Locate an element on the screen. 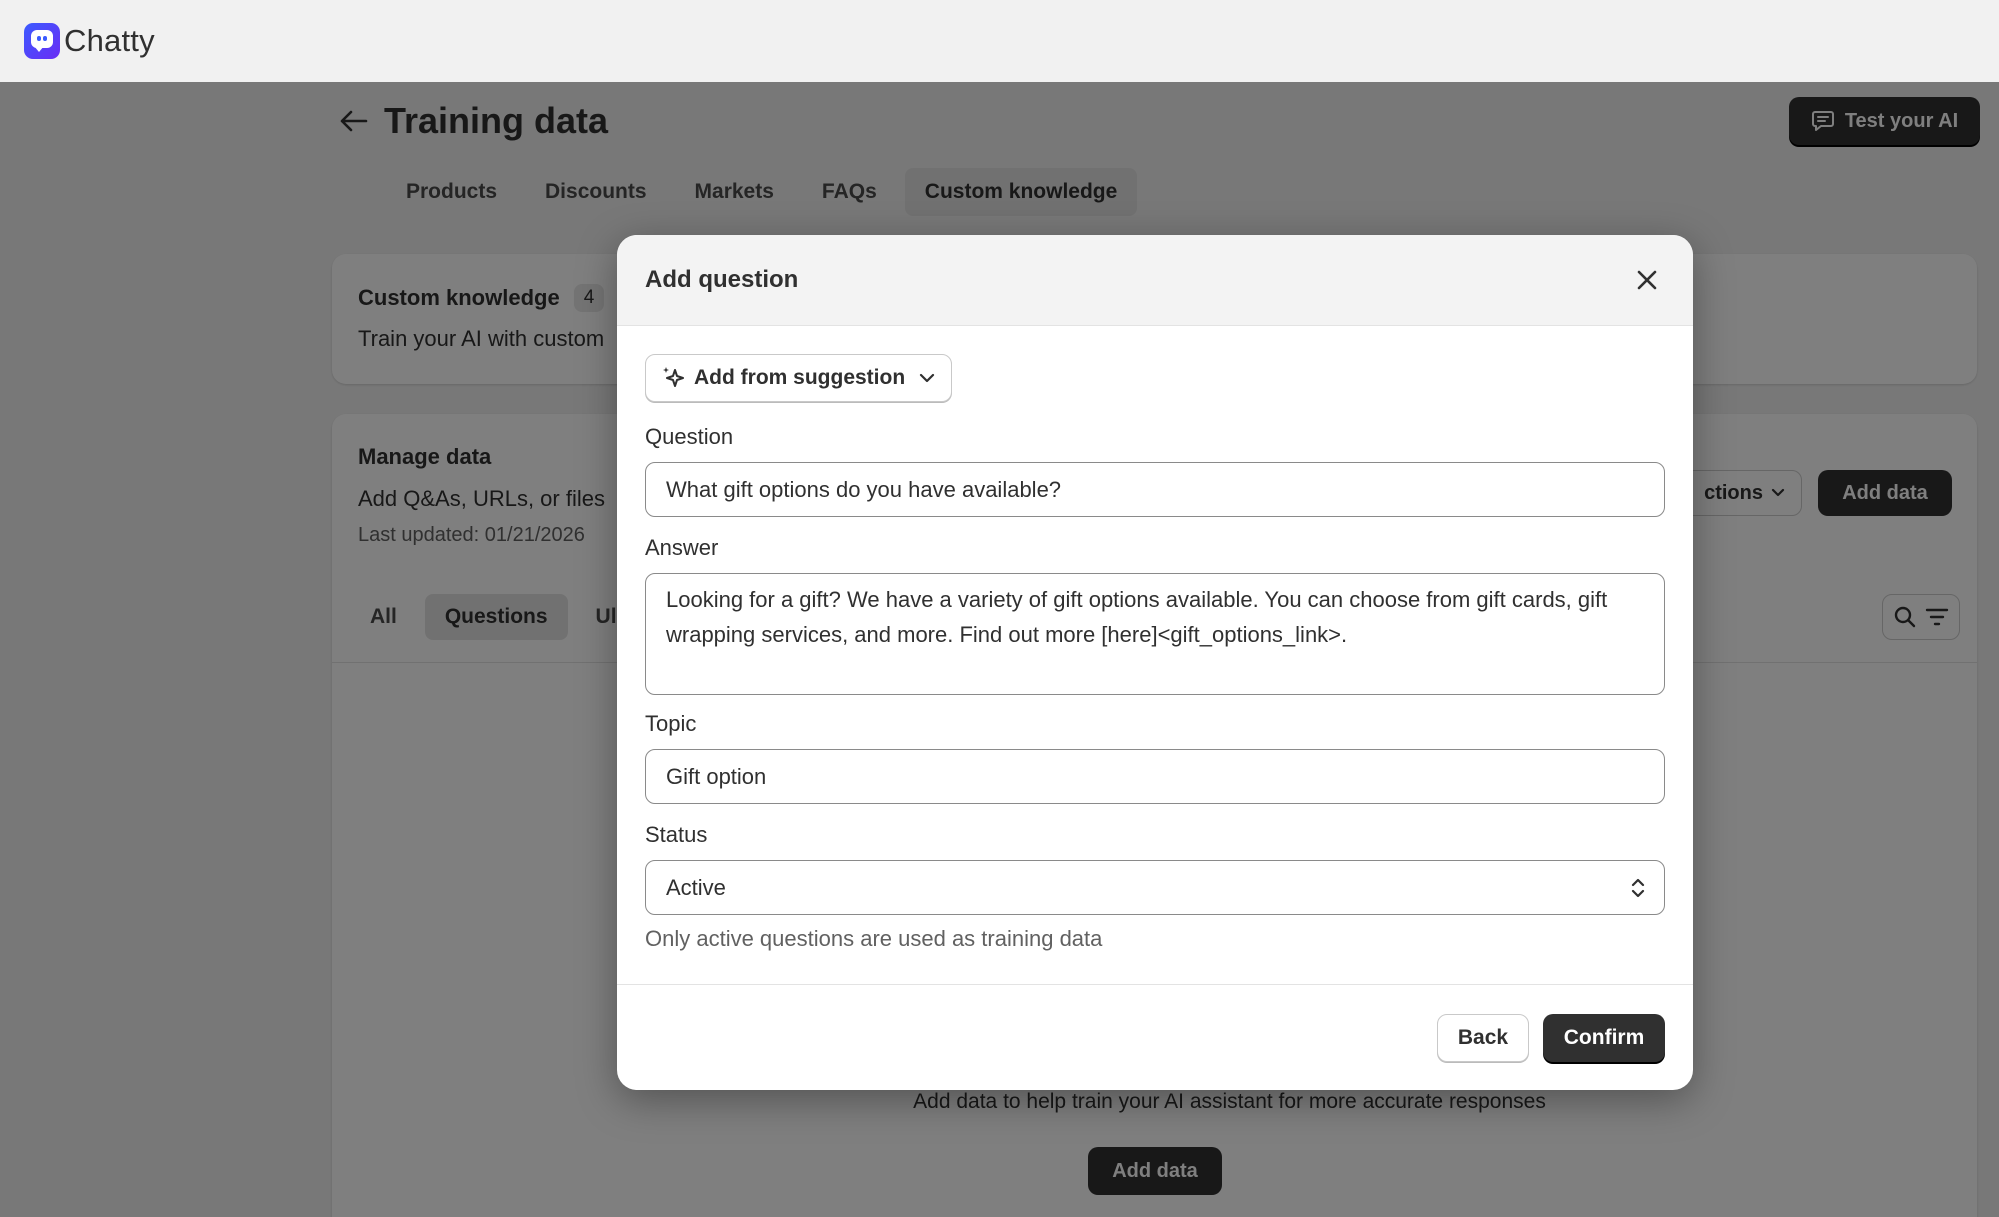 This screenshot has height=1217, width=1999. add-from-suggestion-button: Add from suggestion is located at coordinates (798, 378).